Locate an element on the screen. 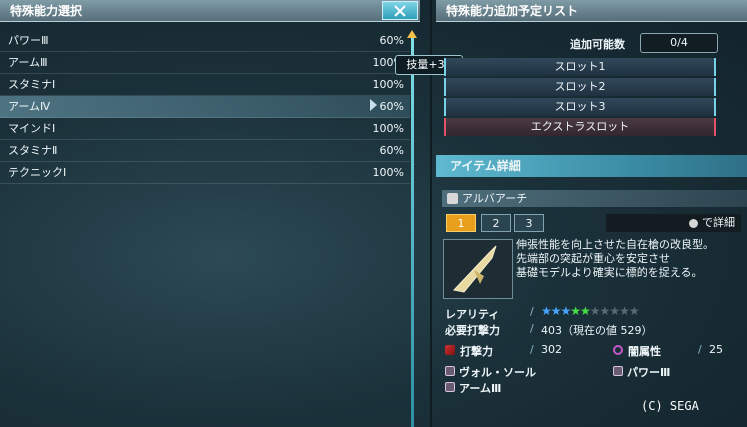 Image resolution: width=747 pixels, height=427 pixels. scrollbar is located at coordinates (412, 232).